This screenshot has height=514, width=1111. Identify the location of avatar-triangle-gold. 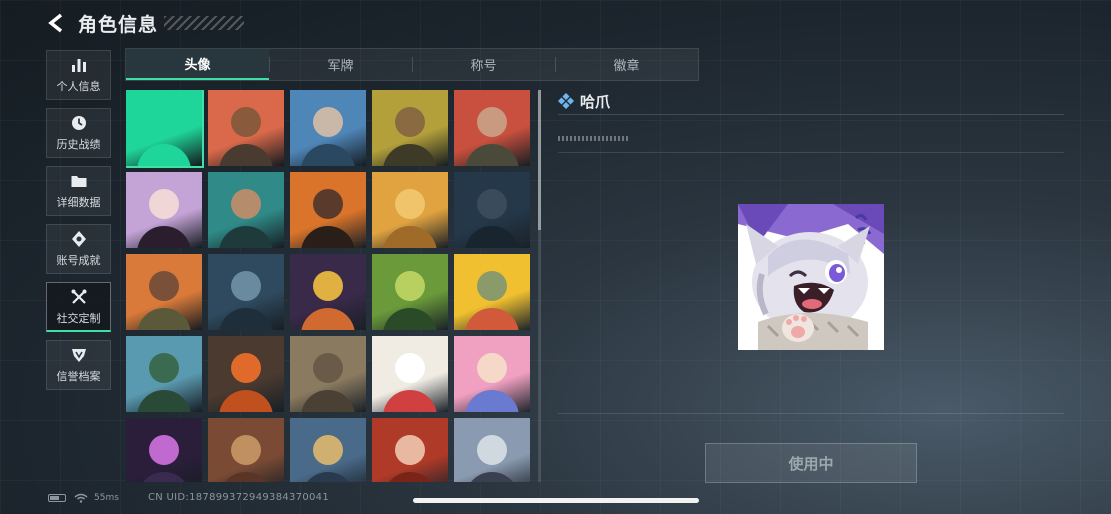
(410, 210).